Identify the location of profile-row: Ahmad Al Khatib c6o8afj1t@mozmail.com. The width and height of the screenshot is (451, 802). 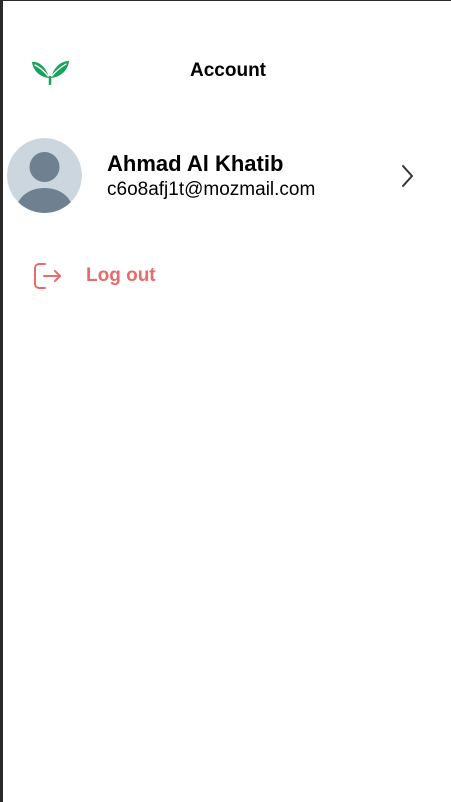
(227, 177).